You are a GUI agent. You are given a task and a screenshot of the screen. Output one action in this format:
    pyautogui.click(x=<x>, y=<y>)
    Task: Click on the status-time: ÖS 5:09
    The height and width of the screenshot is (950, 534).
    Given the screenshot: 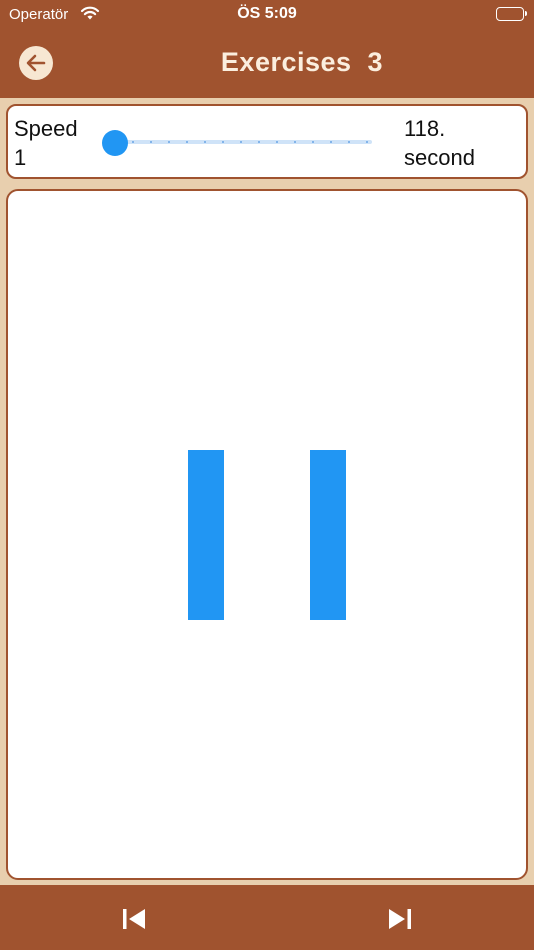 What is the action you would take?
    pyautogui.click(x=267, y=13)
    